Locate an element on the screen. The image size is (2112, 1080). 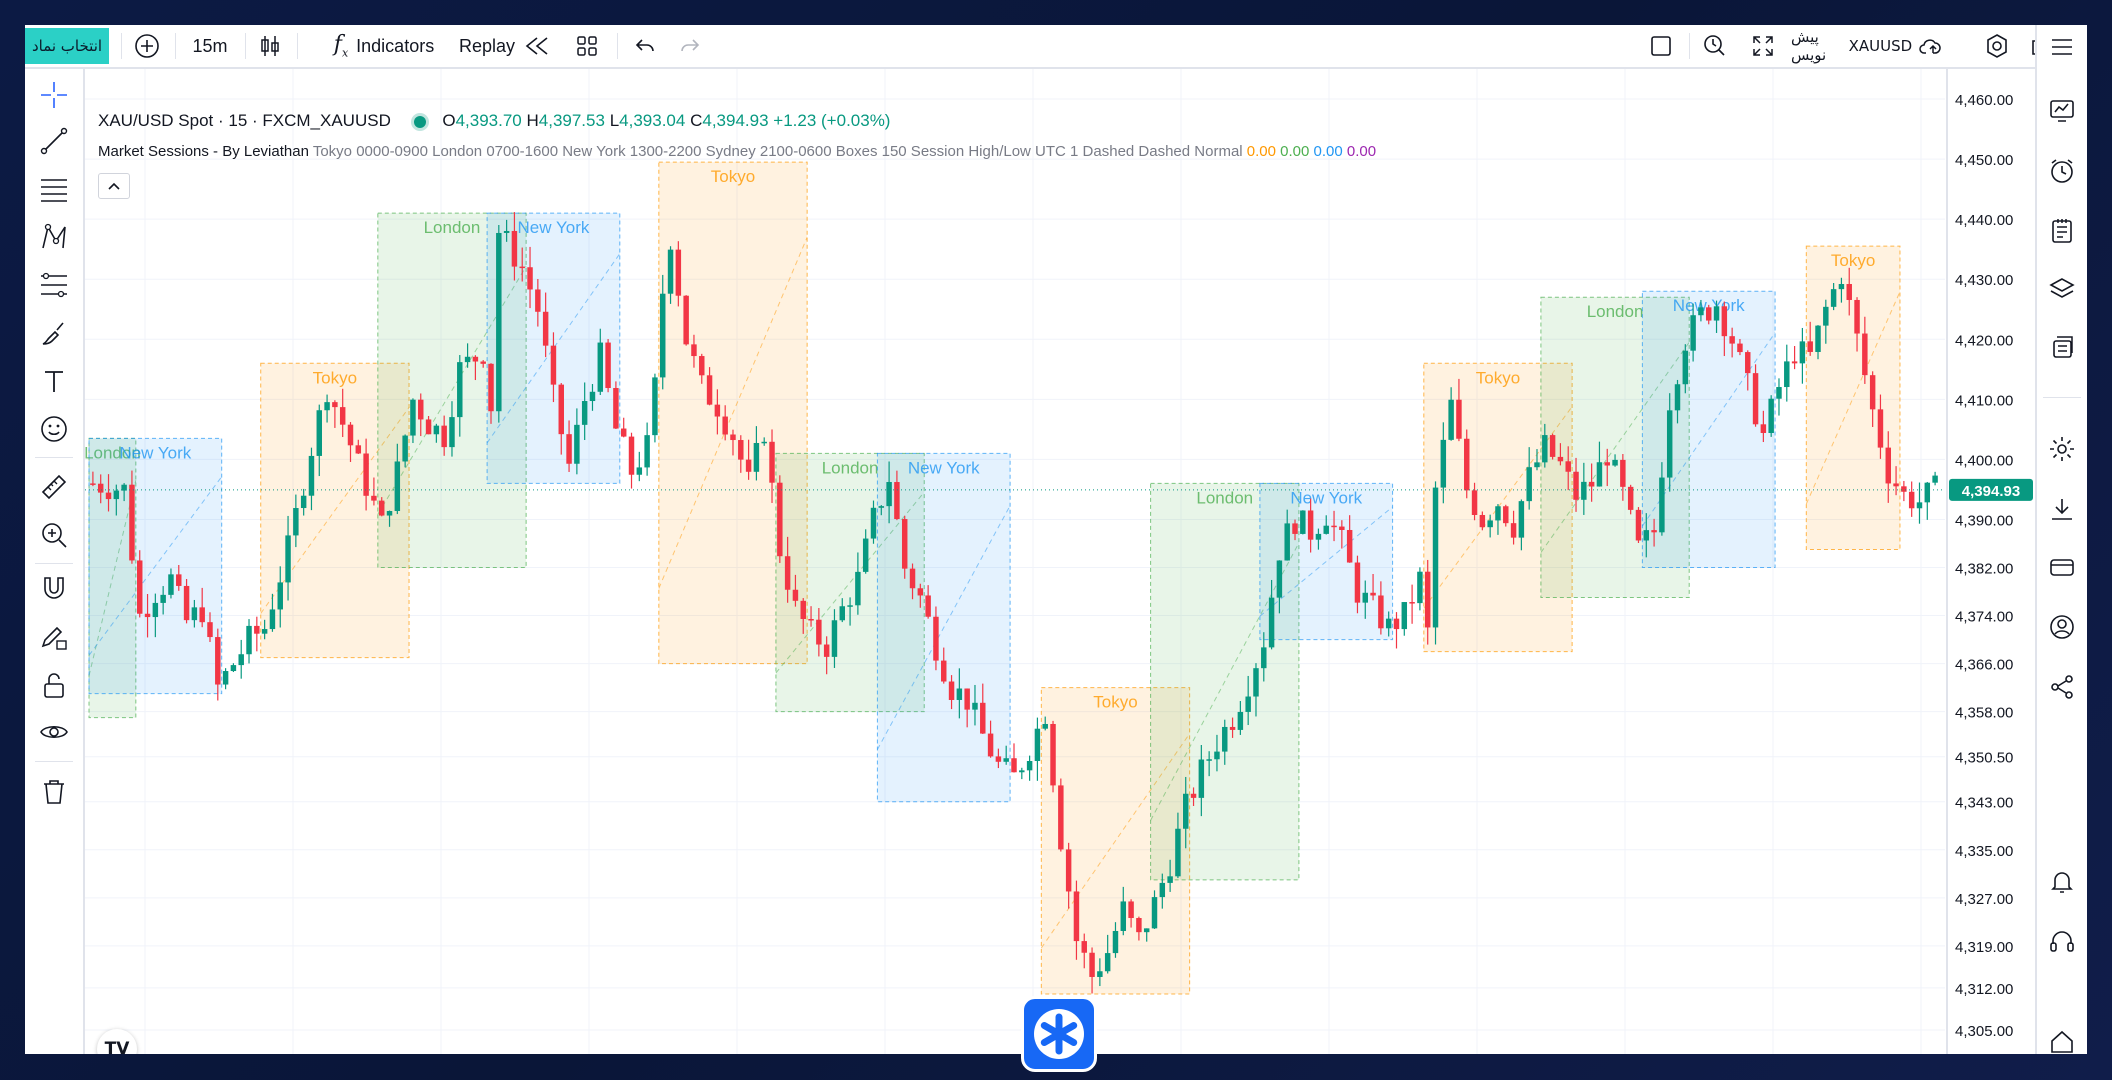
object-tree-button is located at coordinates (2062, 347).